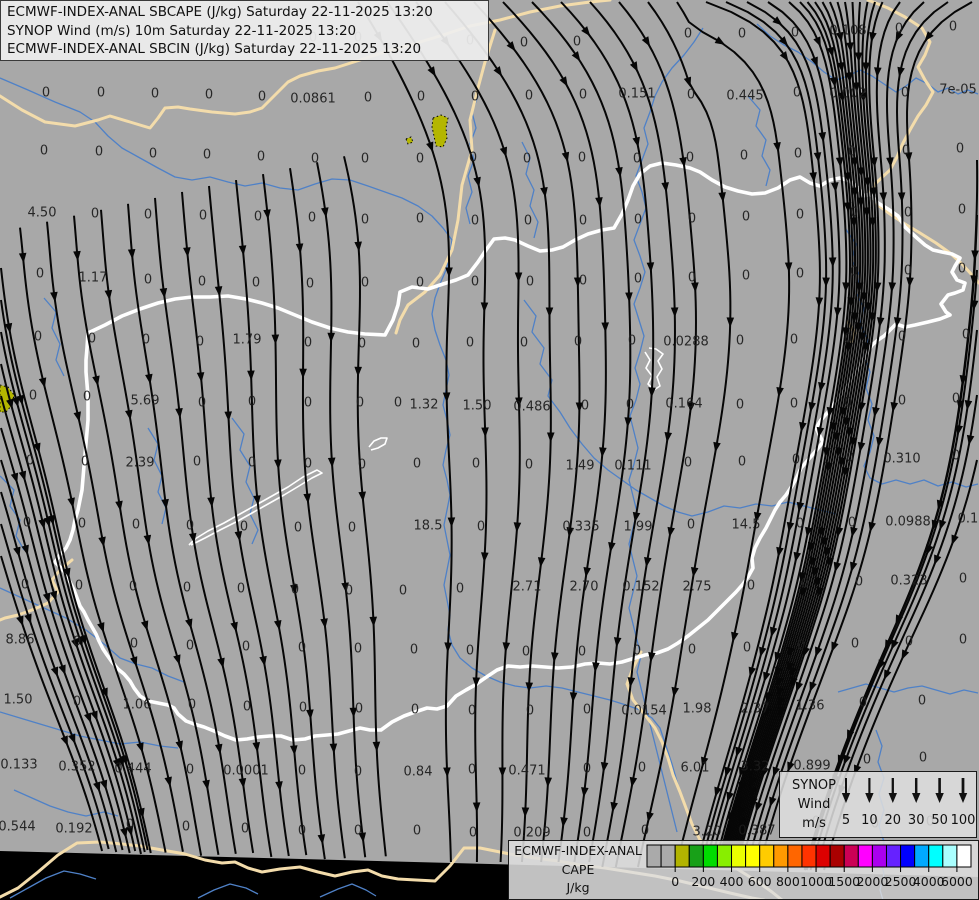 This screenshot has height=900, width=979. What do you see at coordinates (697, 709) in the screenshot?
I see `station-value-label: 1.98` at bounding box center [697, 709].